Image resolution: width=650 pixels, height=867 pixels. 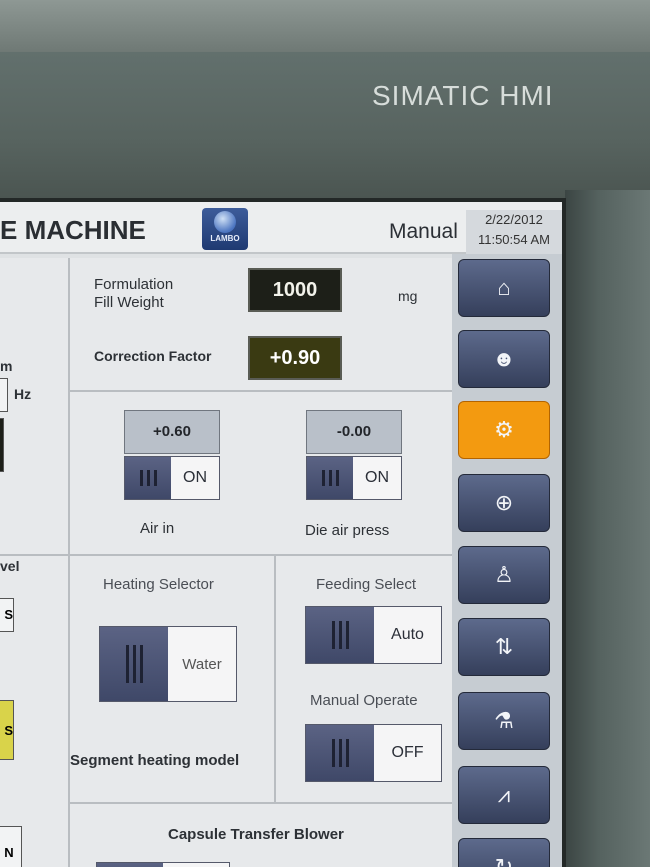 I want to click on fill-weight-label-2: Fill Weight, so click(x=129, y=302).